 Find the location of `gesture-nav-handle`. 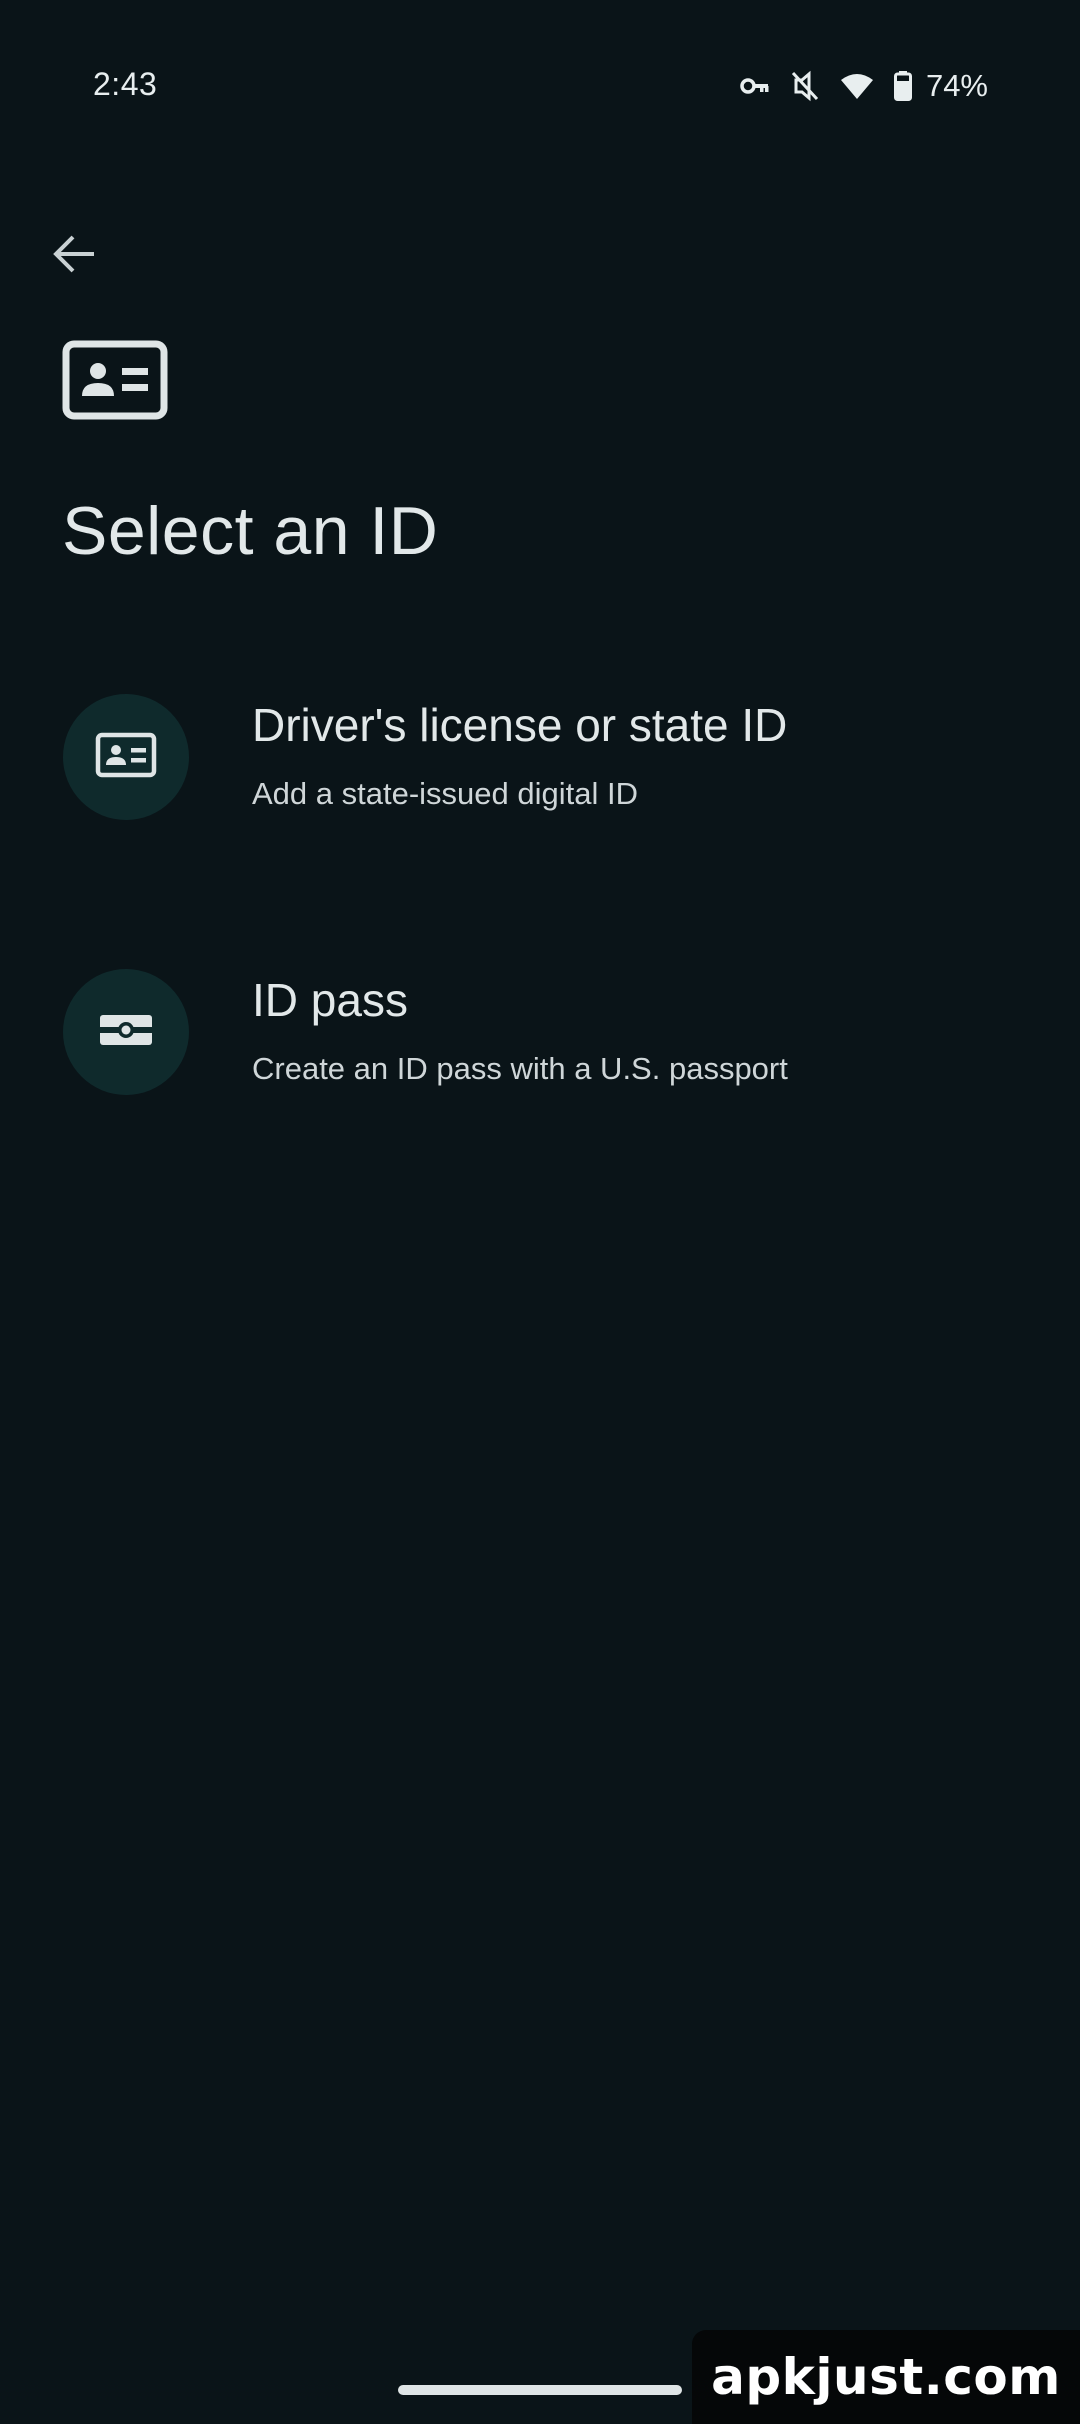

gesture-nav-handle is located at coordinates (540, 2390).